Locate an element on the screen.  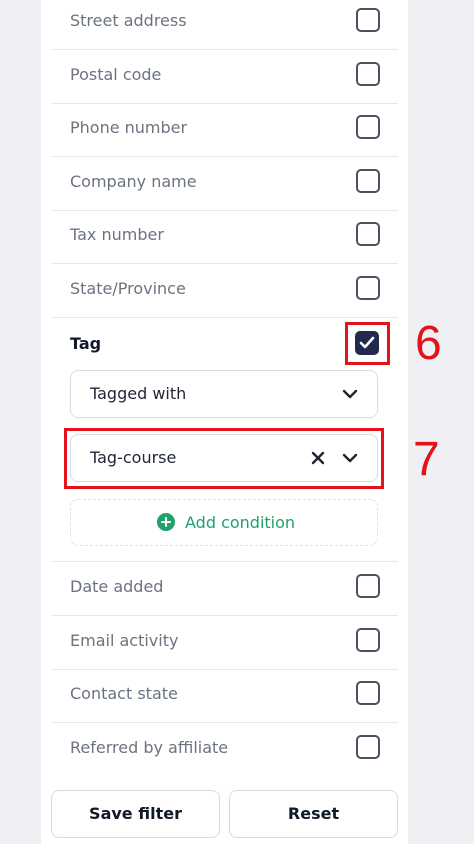
field-label: Street address is located at coordinates (128, 20).